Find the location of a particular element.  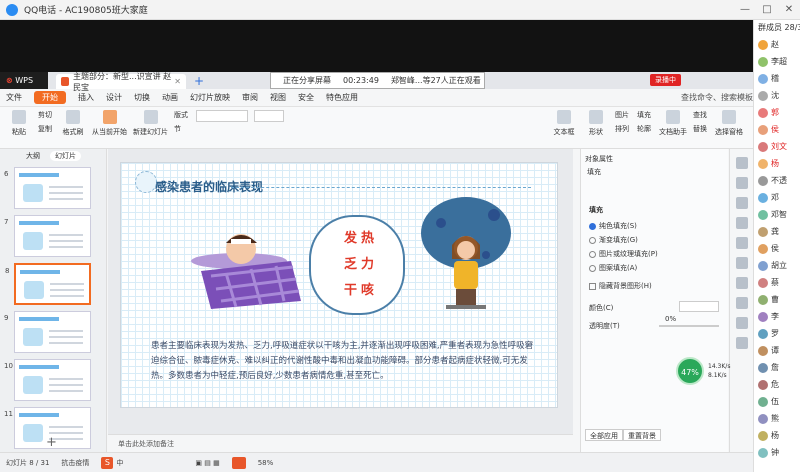

member-item: 刘文 is located at coordinates (777, 146).